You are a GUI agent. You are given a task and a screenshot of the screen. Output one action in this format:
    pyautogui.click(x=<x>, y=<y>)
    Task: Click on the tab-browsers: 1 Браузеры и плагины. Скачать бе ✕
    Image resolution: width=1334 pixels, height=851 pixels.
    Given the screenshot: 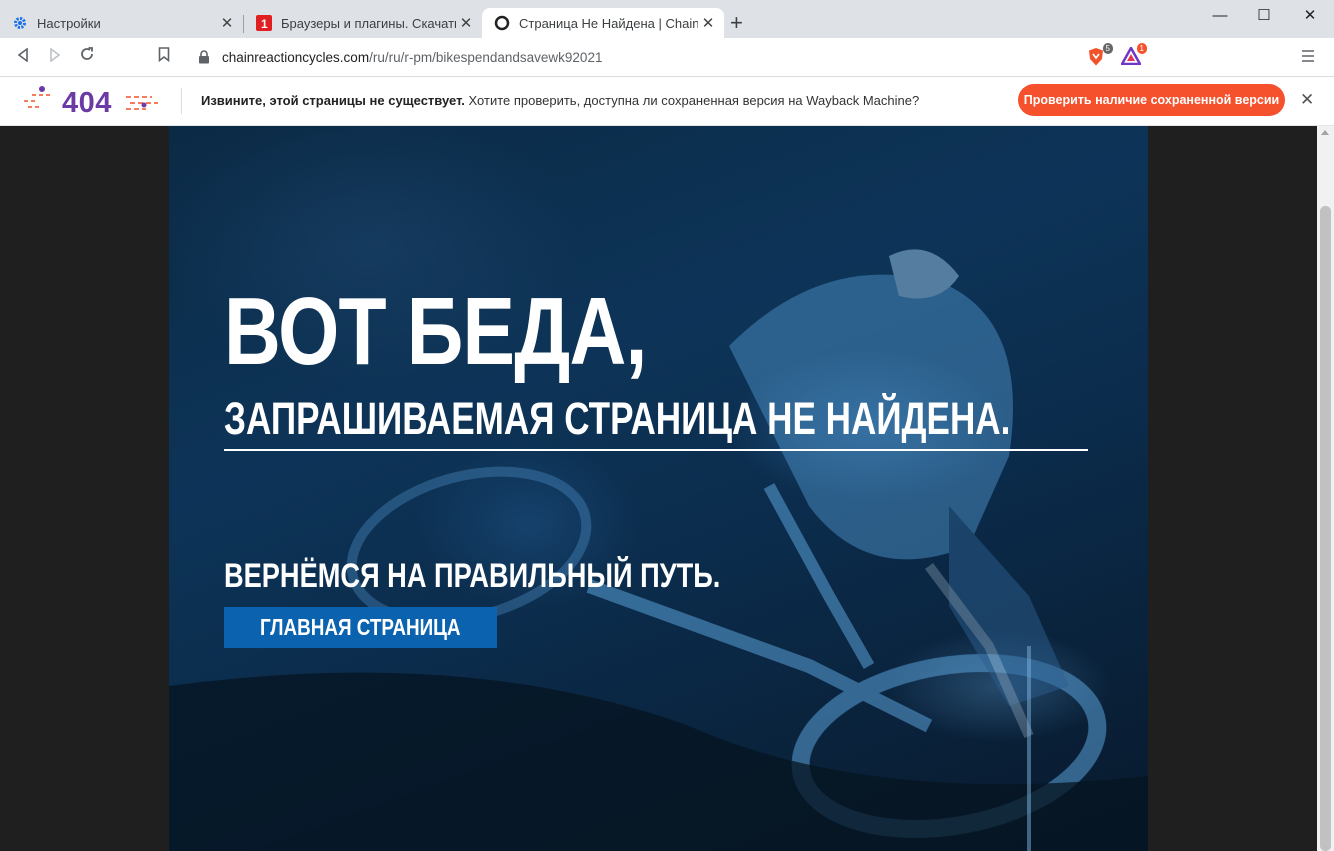 What is the action you would take?
    pyautogui.click(x=363, y=23)
    